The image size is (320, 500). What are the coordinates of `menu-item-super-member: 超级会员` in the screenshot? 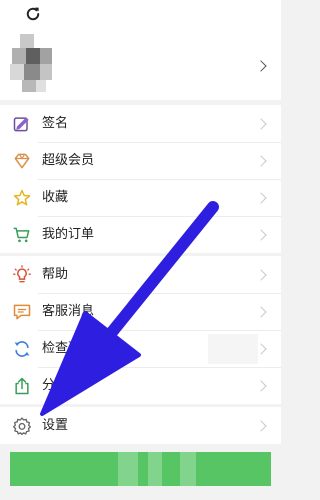 It's located at (140, 160).